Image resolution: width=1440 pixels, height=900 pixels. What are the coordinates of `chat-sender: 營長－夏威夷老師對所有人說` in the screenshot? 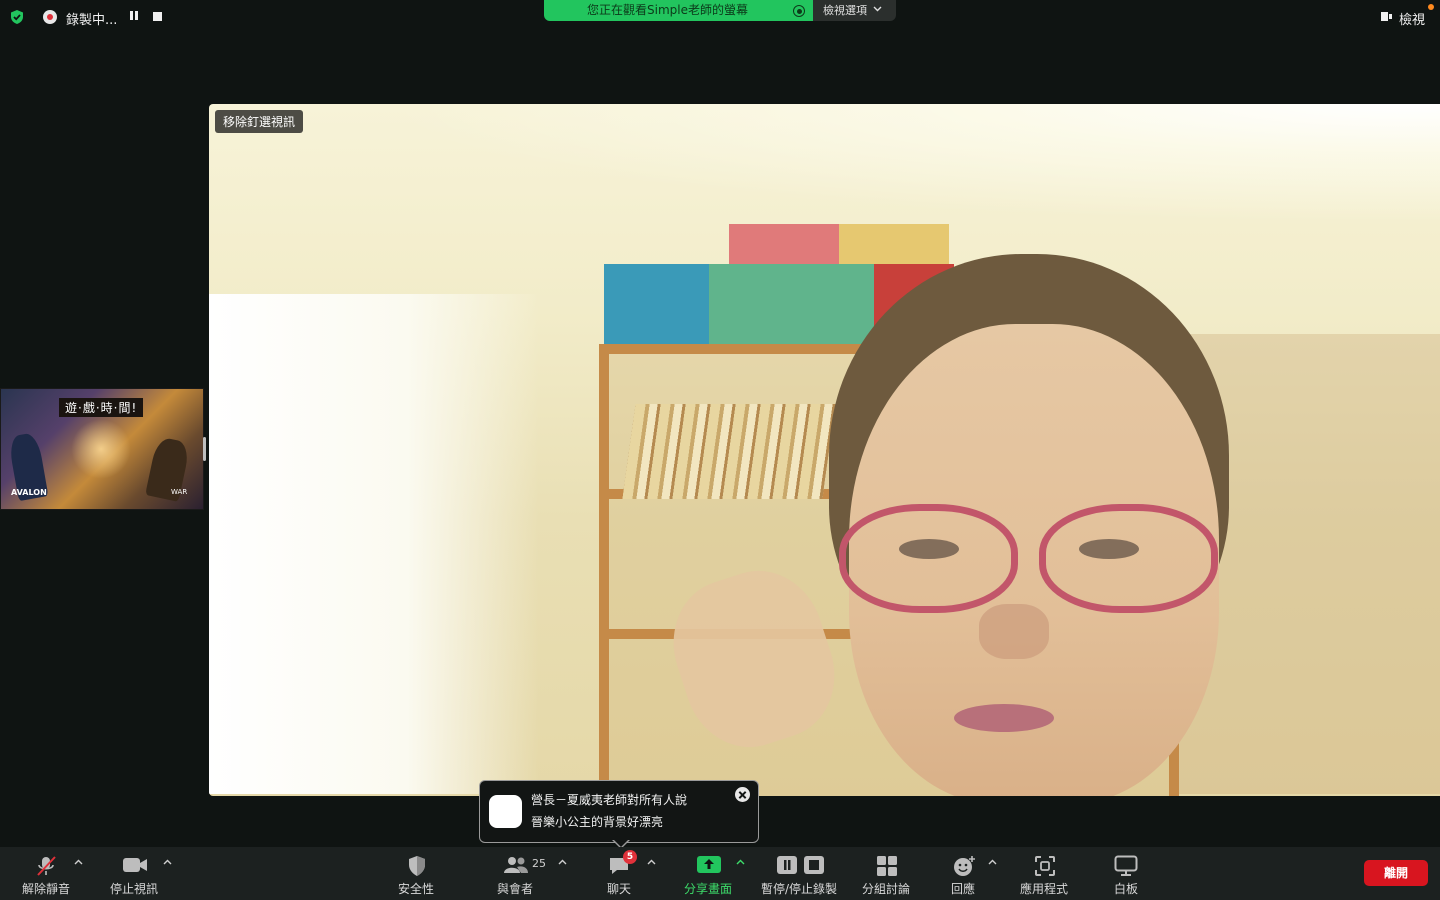 It's located at (609, 800).